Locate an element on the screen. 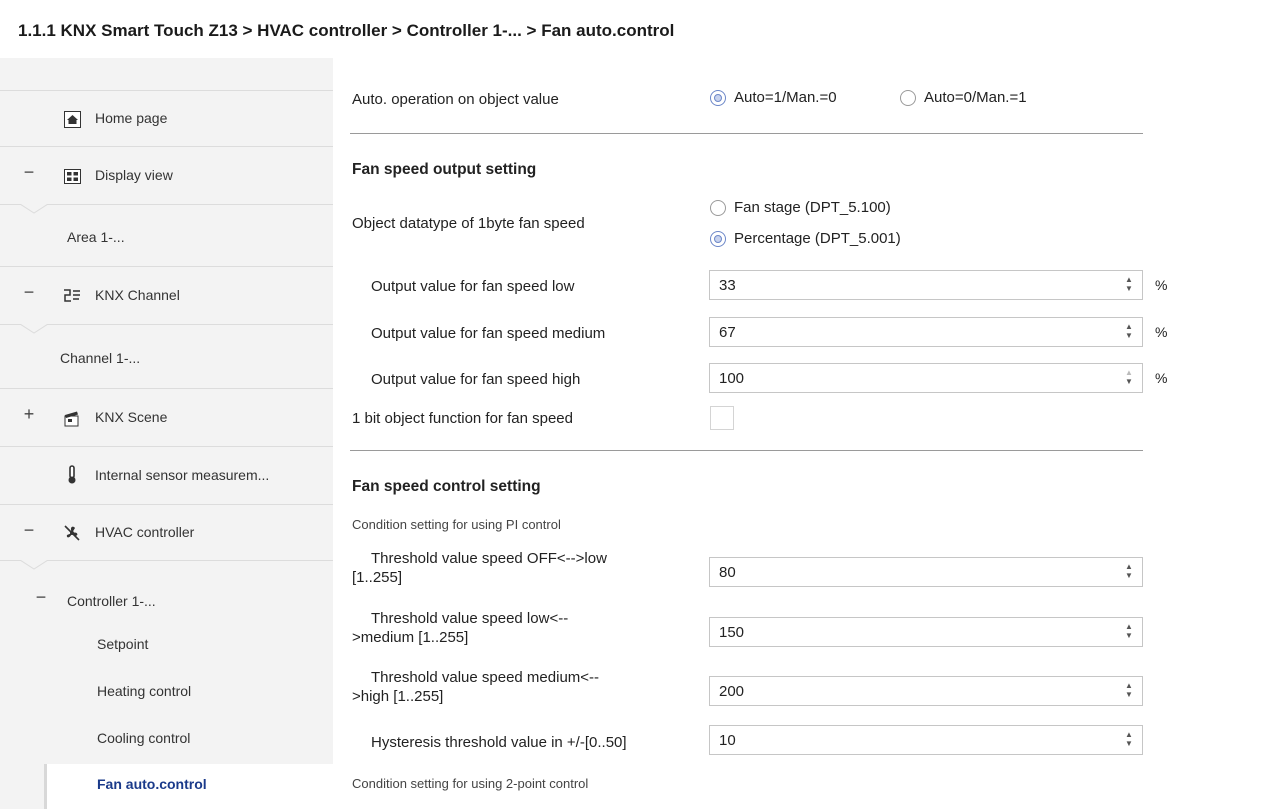 The height and width of the screenshot is (809, 1282). radio-label: Fan stage (DPT_5.100) is located at coordinates (812, 207).